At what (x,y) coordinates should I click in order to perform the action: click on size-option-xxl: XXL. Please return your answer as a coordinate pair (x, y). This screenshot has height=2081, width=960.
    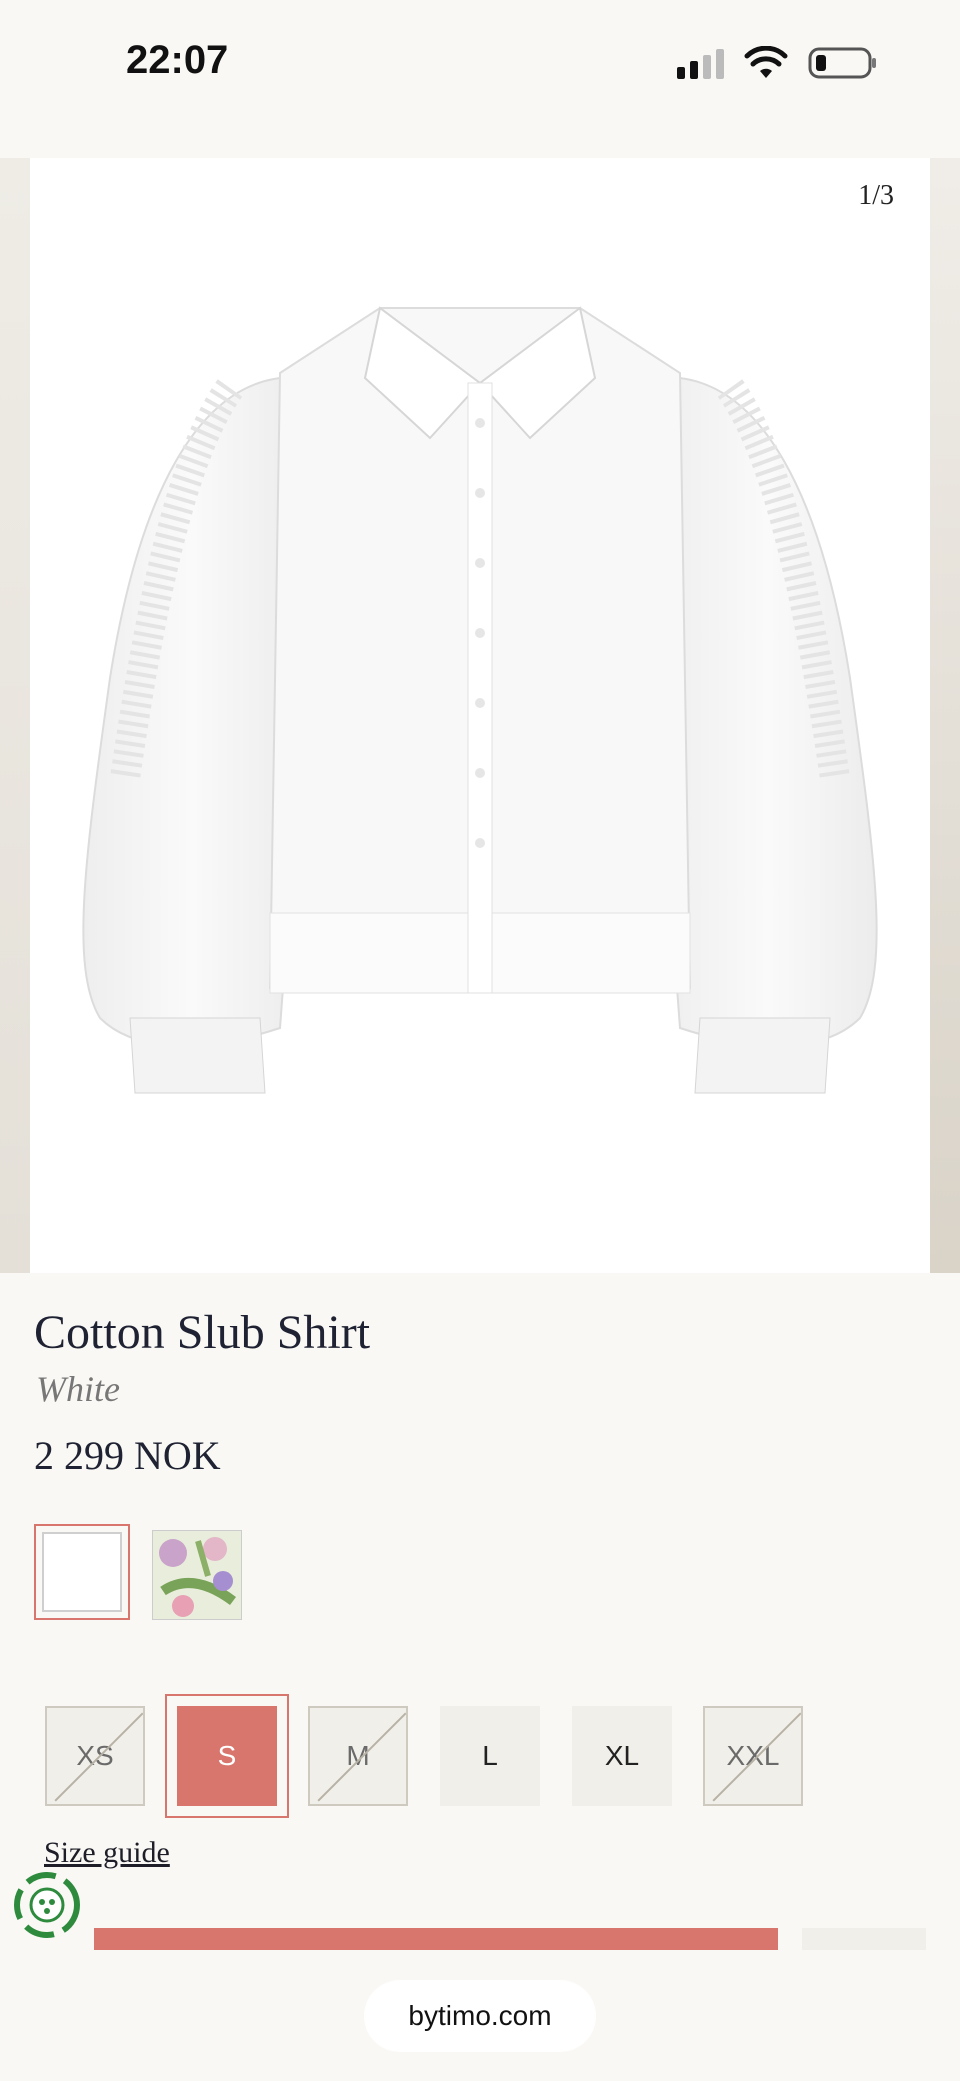
    Looking at the image, I should click on (753, 1756).